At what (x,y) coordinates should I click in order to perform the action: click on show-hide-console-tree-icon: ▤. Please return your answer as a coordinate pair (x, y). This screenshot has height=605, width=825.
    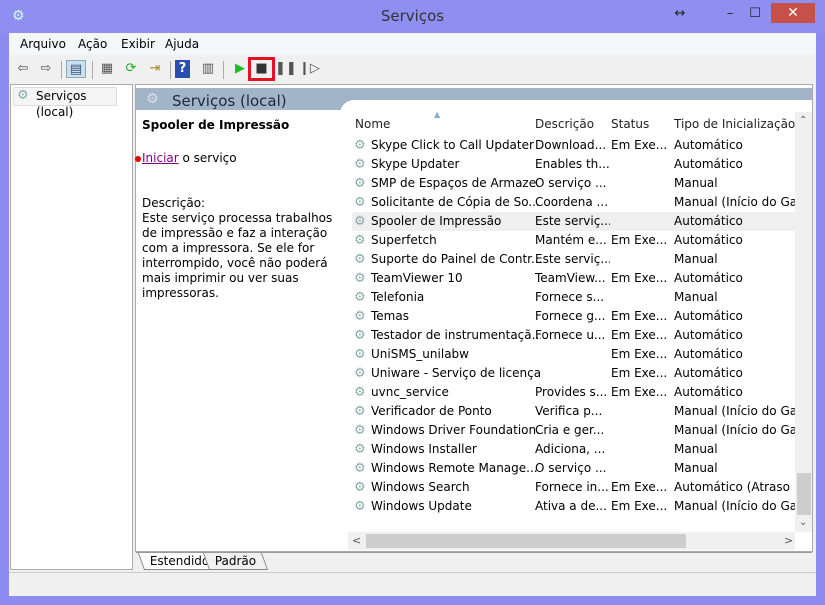
    Looking at the image, I should click on (76, 69).